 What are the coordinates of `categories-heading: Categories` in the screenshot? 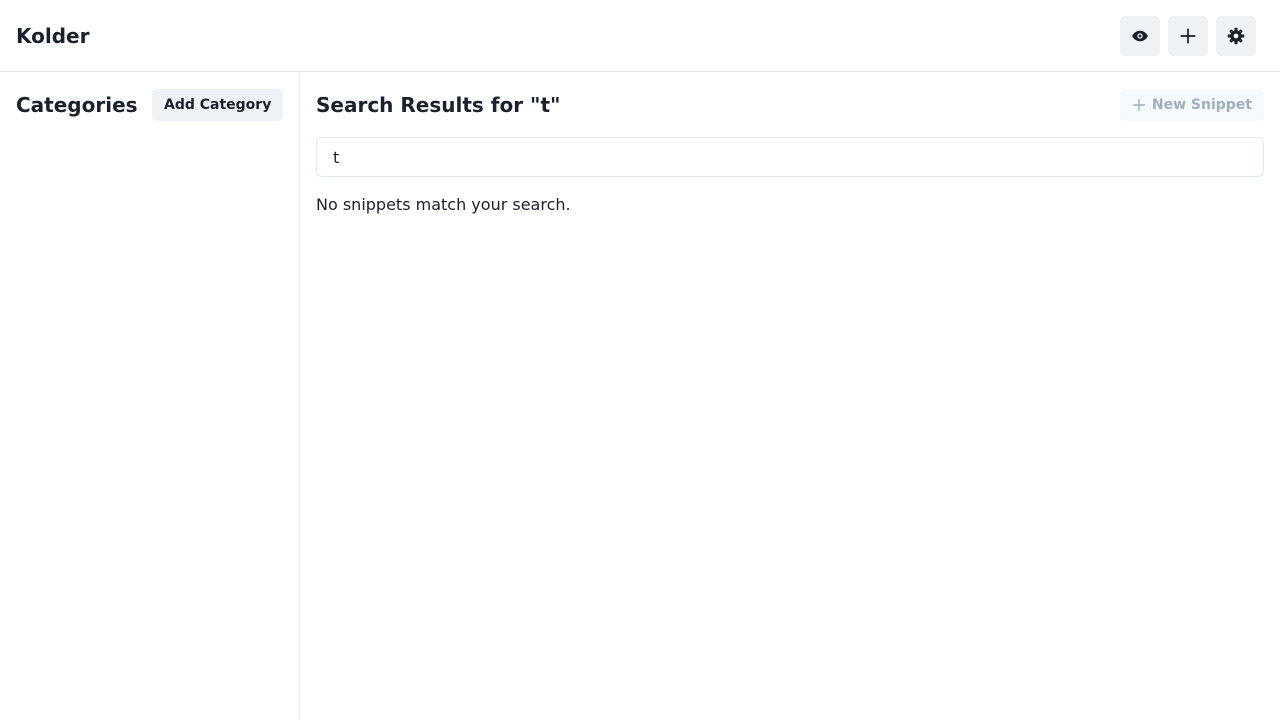 It's located at (77, 105).